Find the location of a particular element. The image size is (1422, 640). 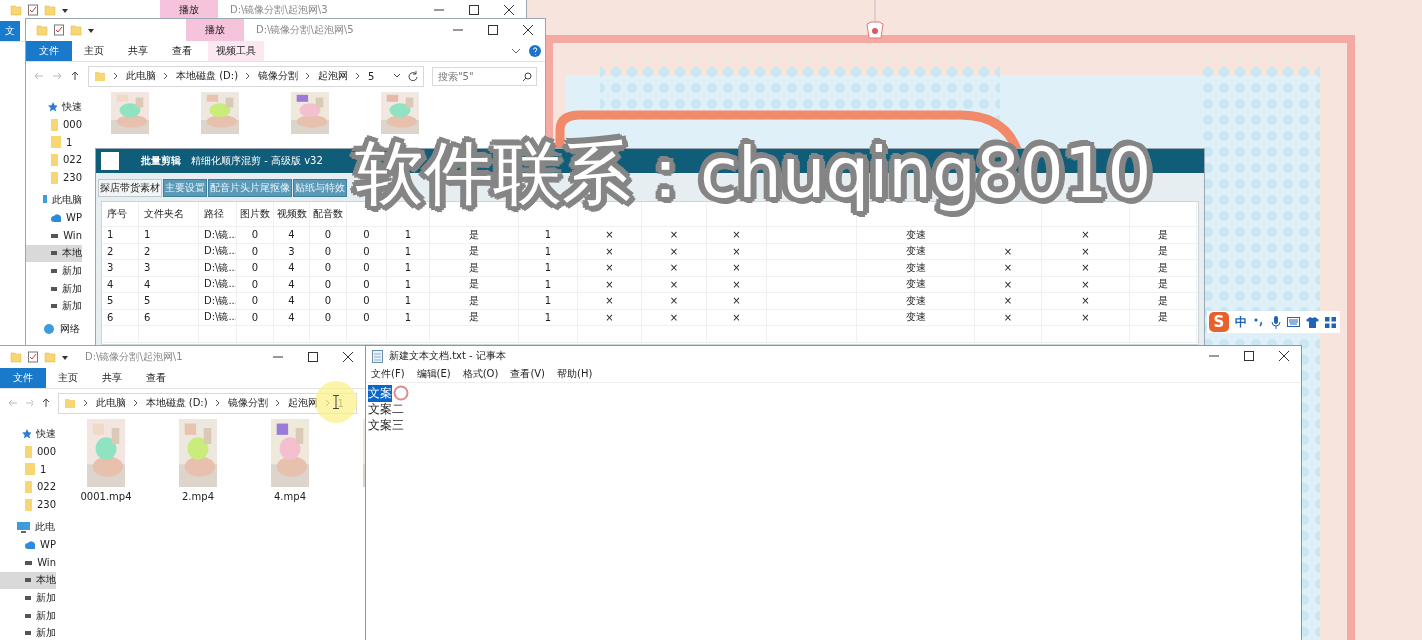

table-cell: 4 is located at coordinates (291, 301).